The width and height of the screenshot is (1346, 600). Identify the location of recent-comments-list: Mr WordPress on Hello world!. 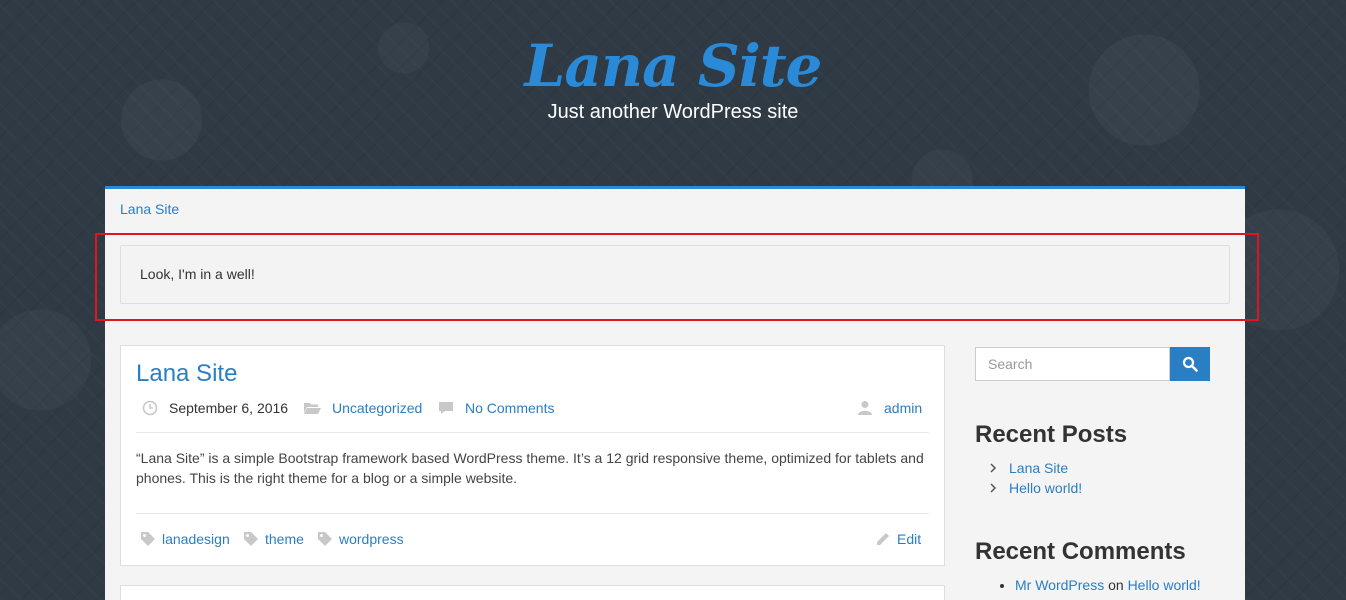
(1099, 585).